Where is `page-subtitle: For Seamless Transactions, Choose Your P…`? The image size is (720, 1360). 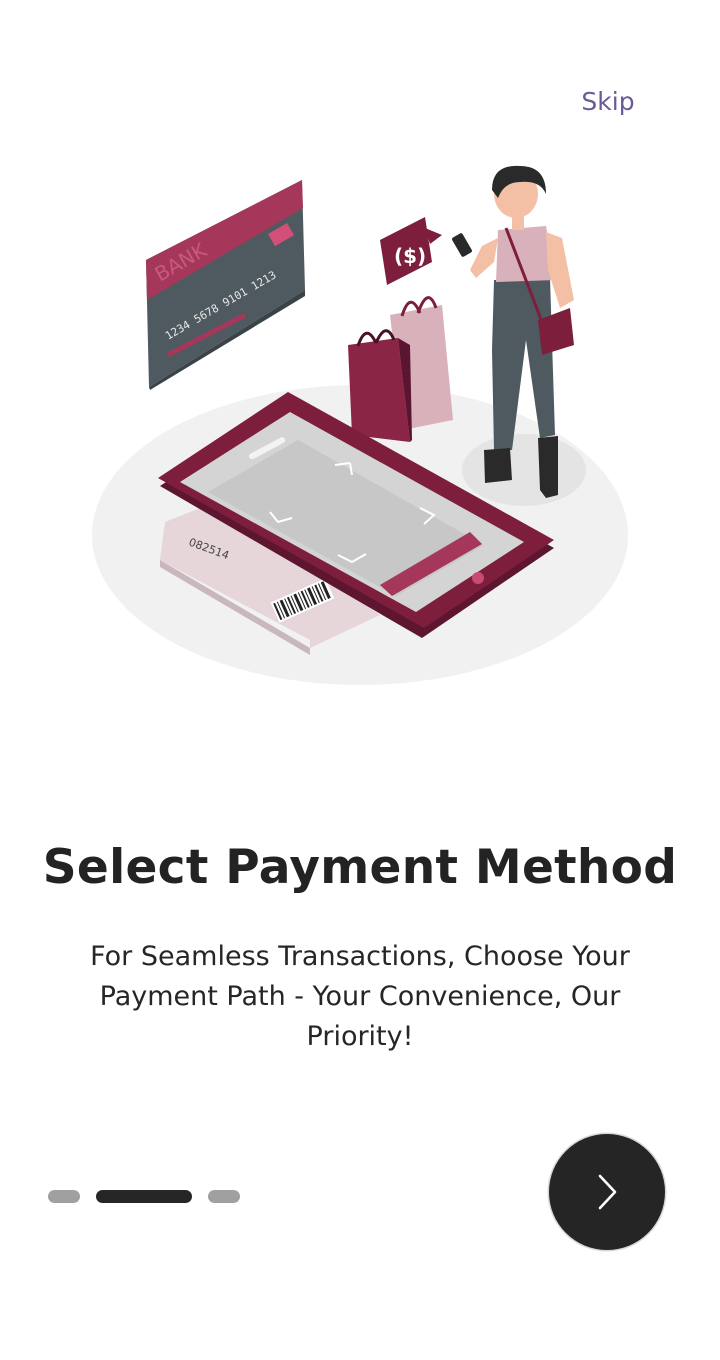 page-subtitle: For Seamless Transactions, Choose Your P… is located at coordinates (360, 996).